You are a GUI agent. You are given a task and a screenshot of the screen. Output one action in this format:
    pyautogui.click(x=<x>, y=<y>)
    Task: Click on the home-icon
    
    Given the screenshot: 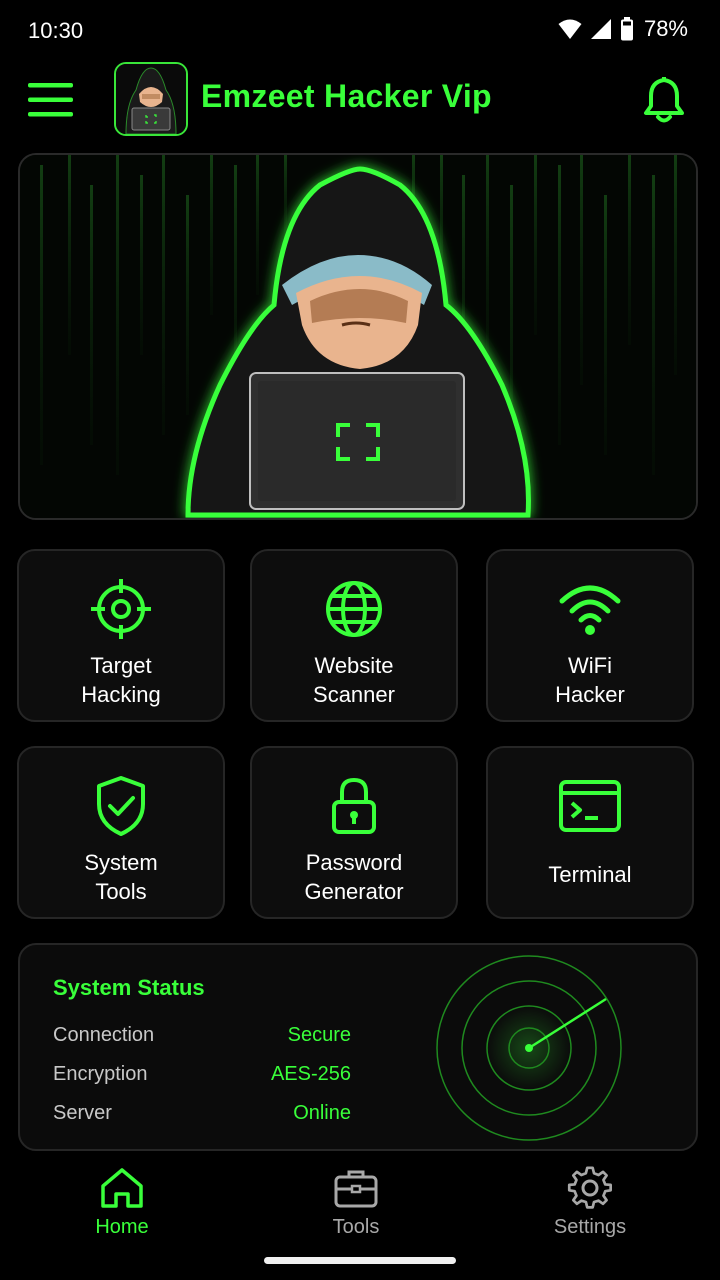 What is the action you would take?
    pyautogui.click(x=122, y=1188)
    